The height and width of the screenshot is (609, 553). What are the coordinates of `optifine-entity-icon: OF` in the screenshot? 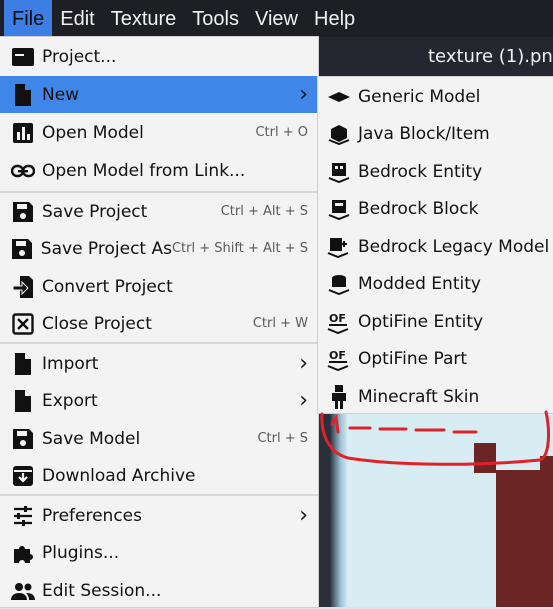 It's located at (339, 322).